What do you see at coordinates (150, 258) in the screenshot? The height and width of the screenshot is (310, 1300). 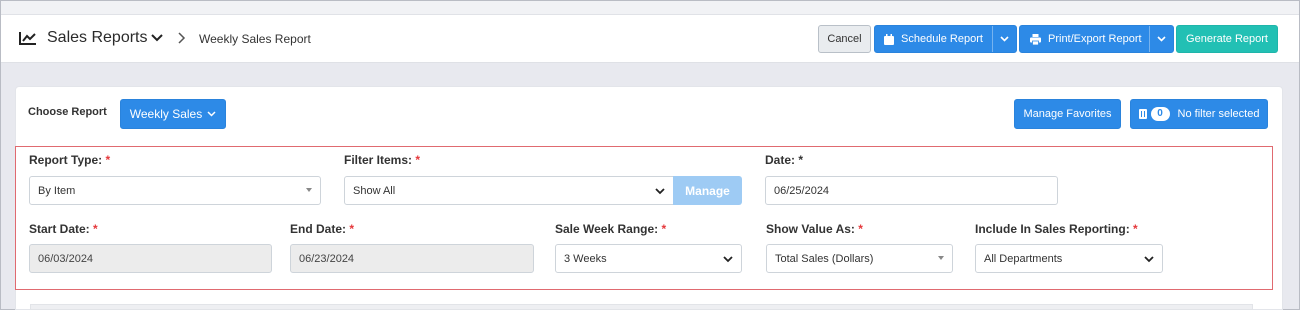 I see `start-date-input: 06/03/2024` at bounding box center [150, 258].